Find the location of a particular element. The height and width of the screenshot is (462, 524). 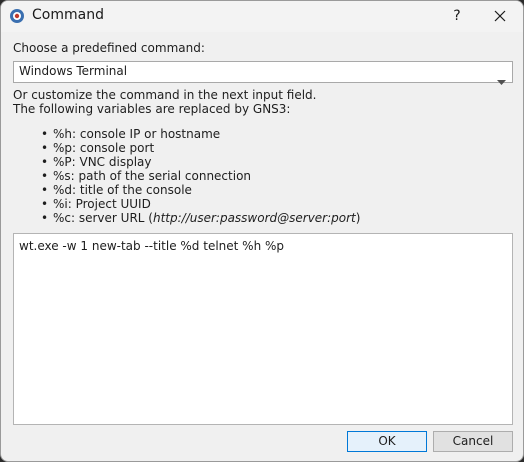

list-item: • %s: path of the serial connection is located at coordinates (146, 176).